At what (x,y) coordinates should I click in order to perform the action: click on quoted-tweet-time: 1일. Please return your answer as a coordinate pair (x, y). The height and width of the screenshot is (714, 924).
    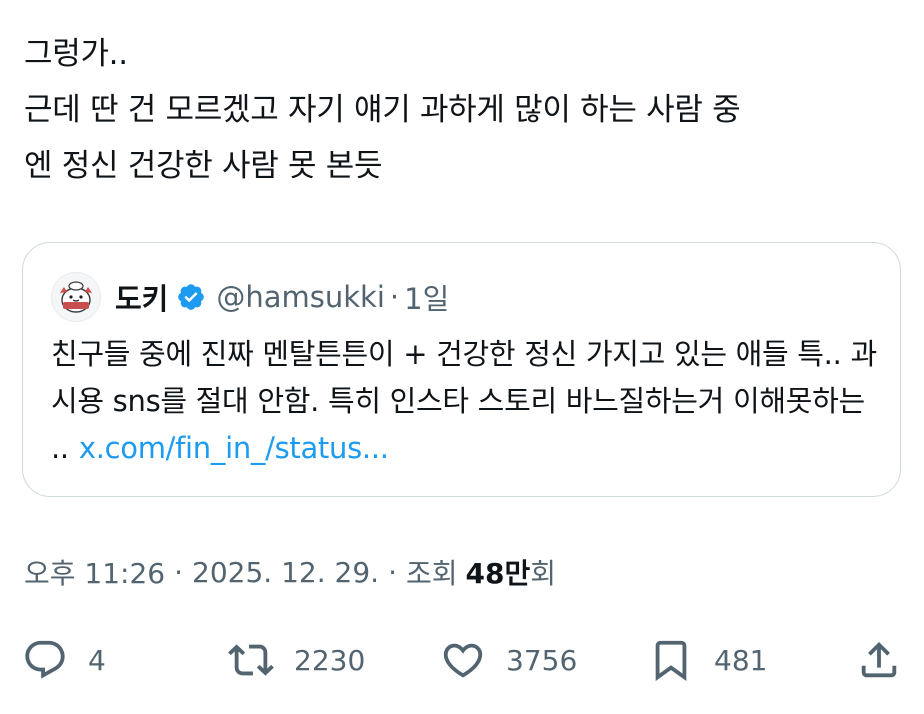
    Looking at the image, I should click on (426, 297).